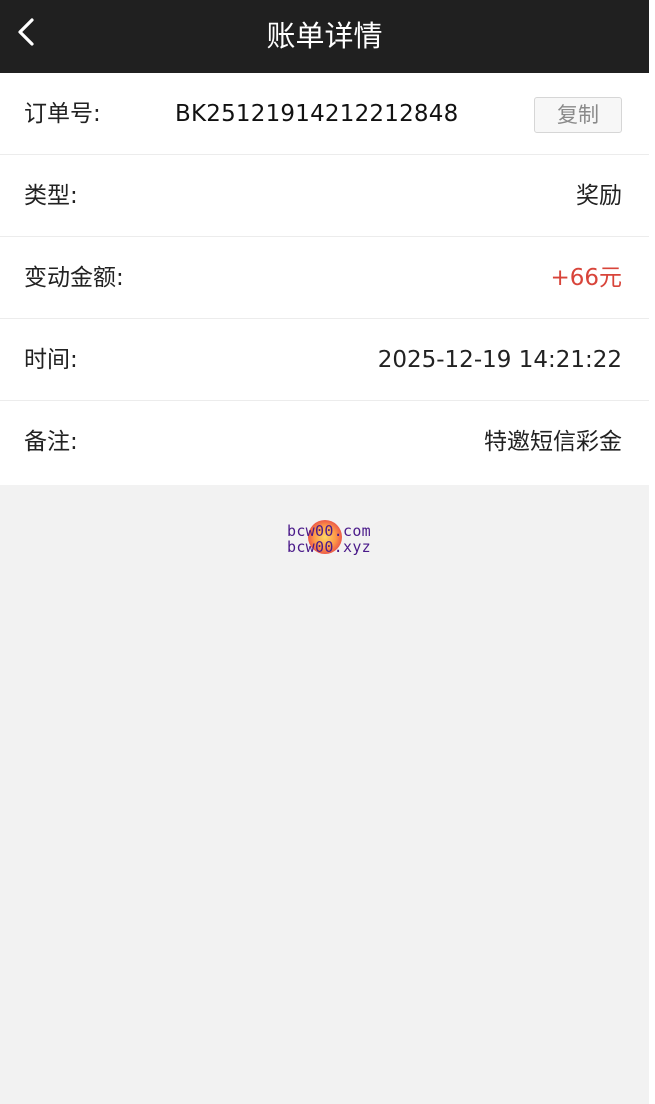 The width and height of the screenshot is (655, 1104). Describe the element at coordinates (578, 115) in the screenshot. I see `copy-button: 复制` at that location.